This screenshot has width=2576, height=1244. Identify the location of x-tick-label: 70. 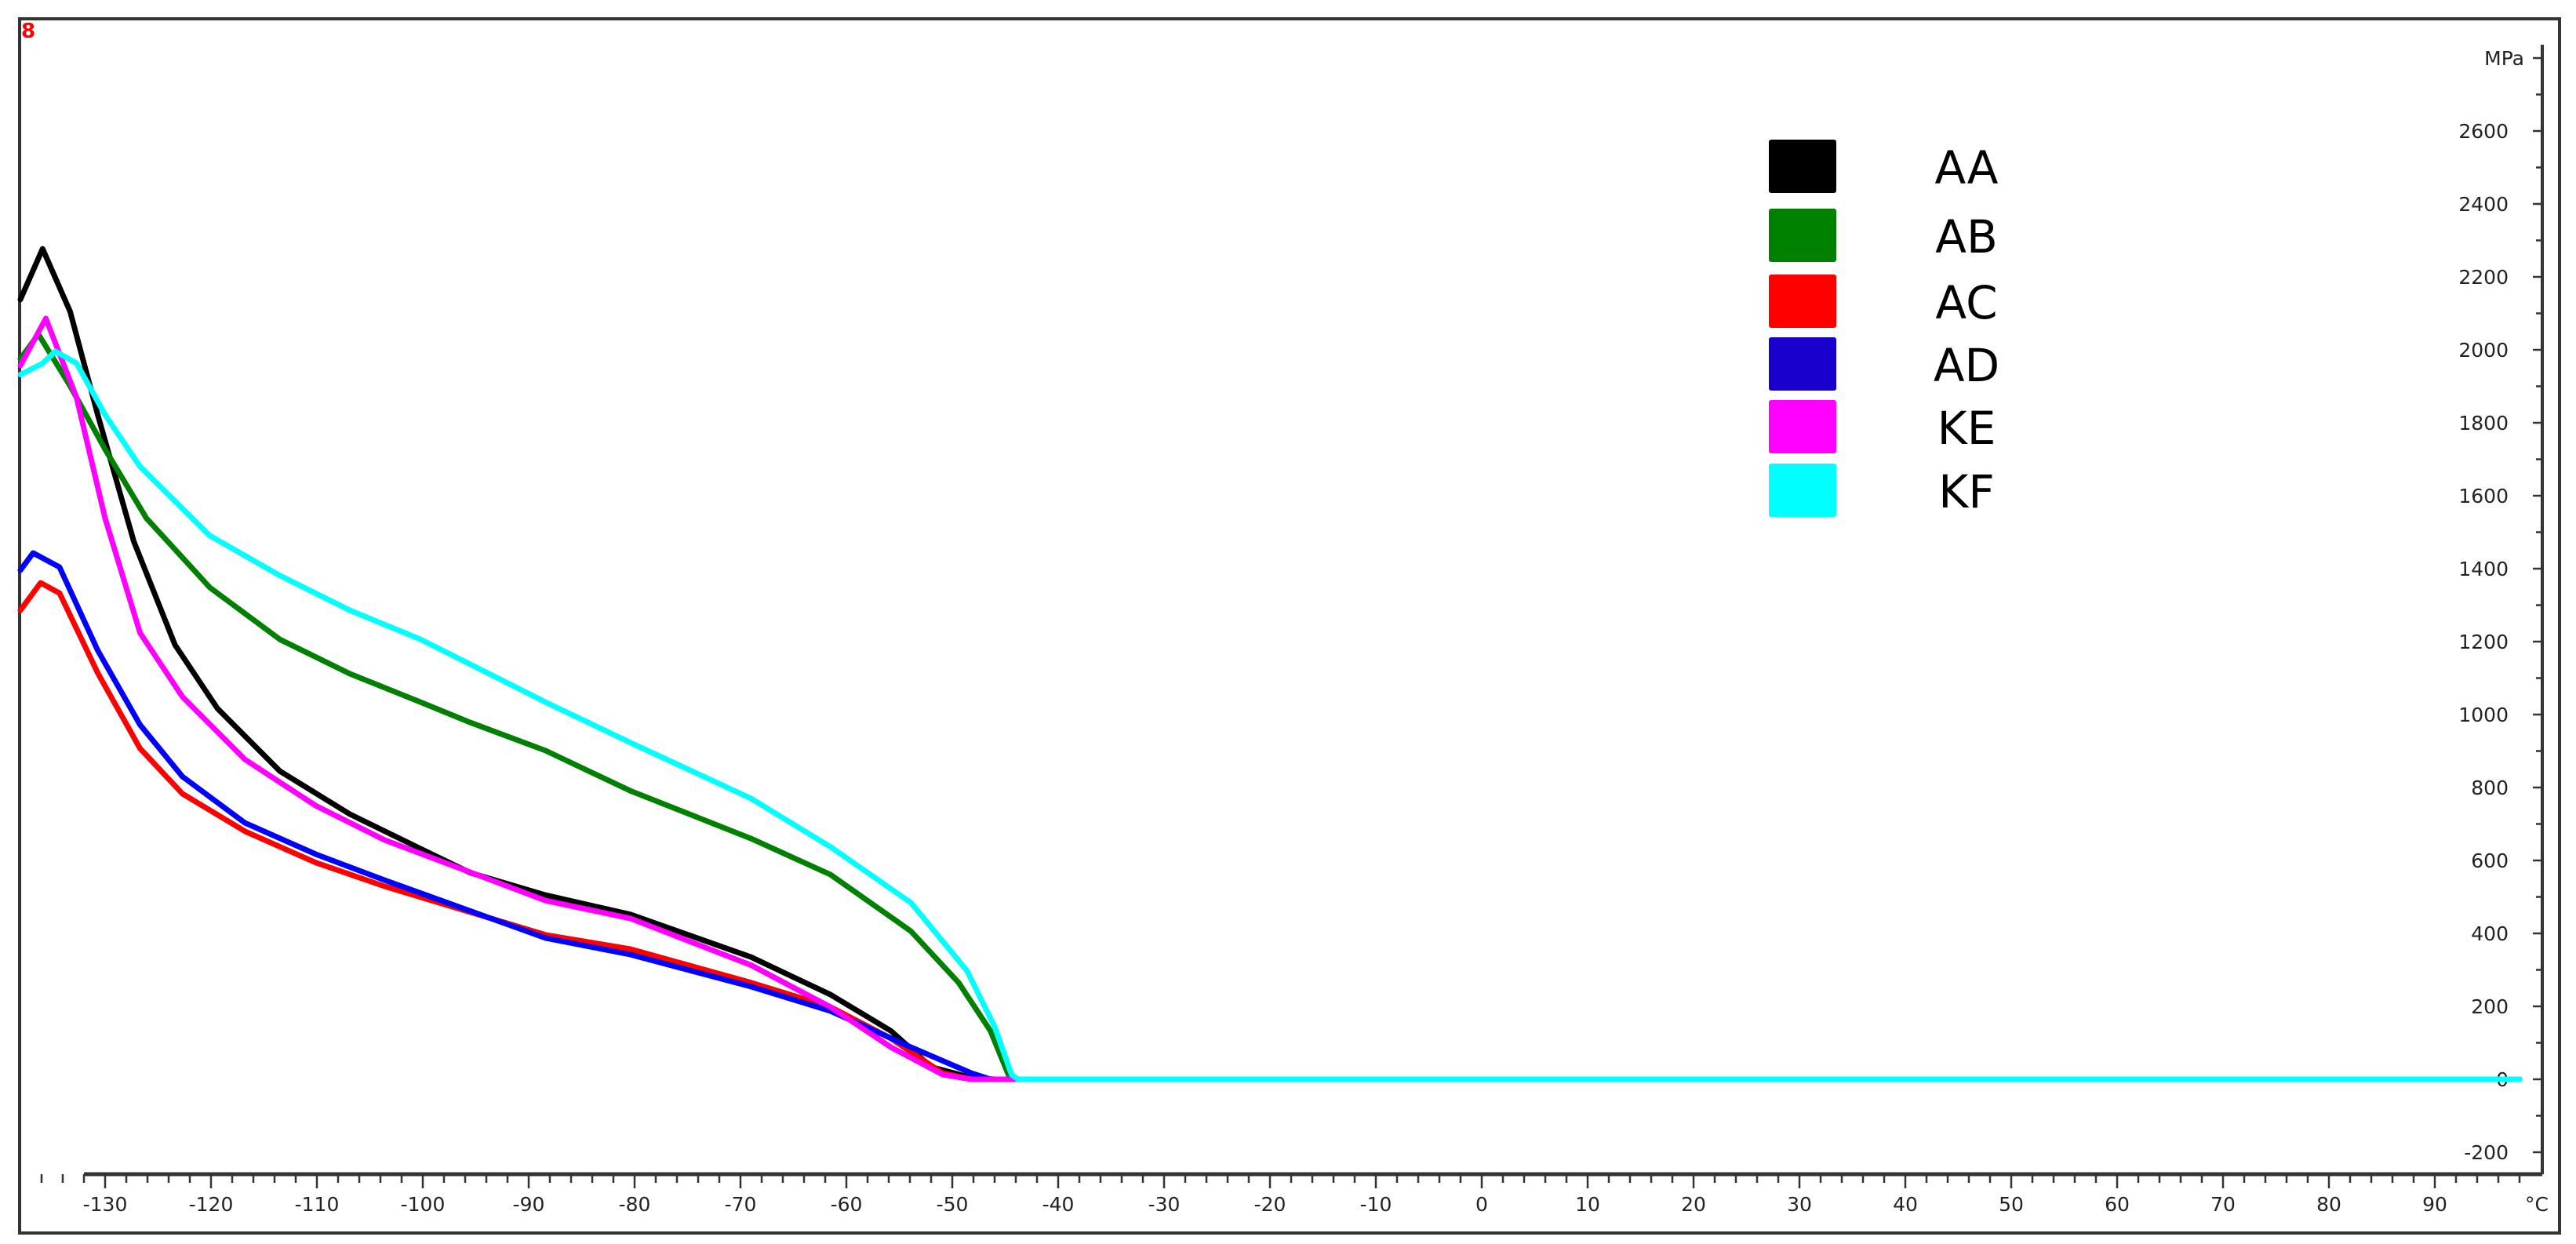
(2223, 1204).